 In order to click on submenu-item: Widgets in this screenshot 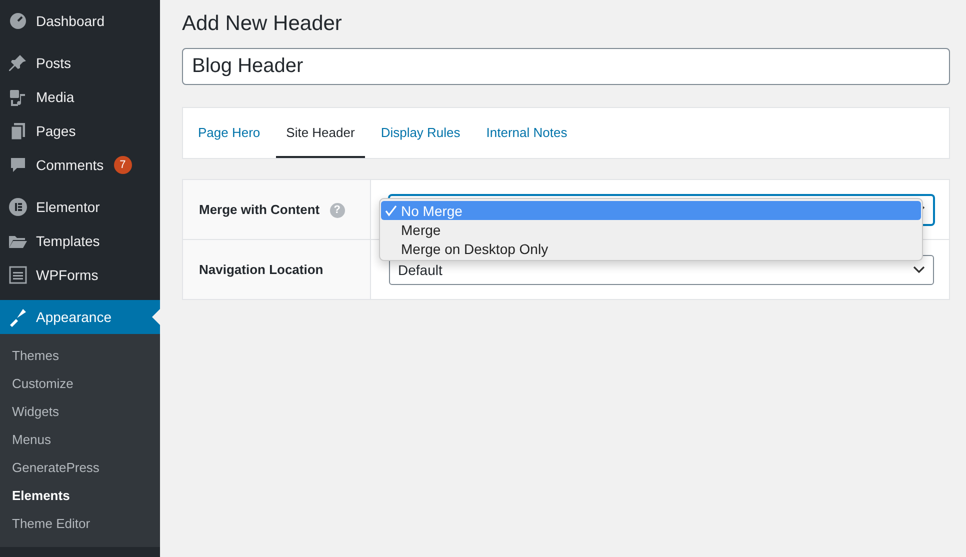, I will do `click(80, 411)`.